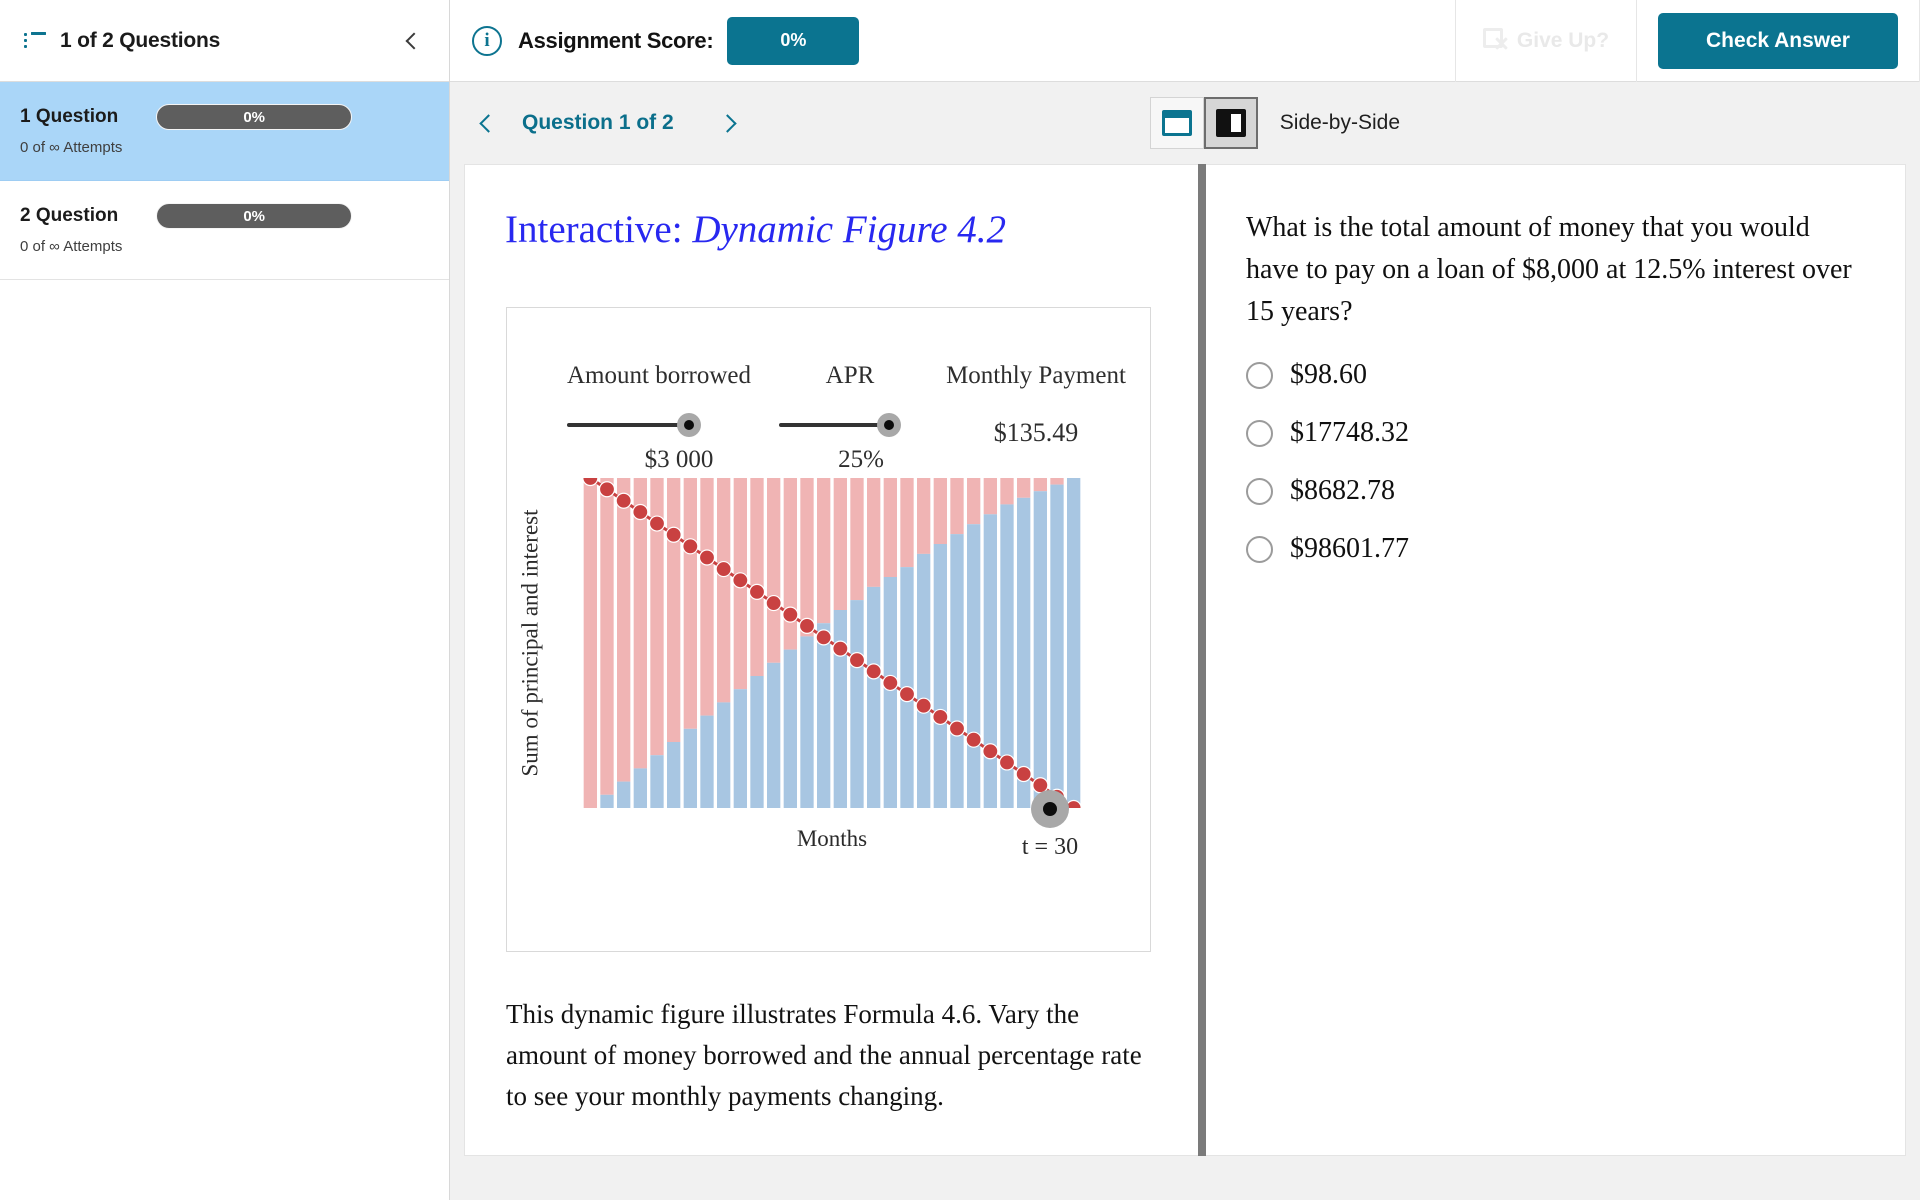 Image resolution: width=1920 pixels, height=1200 pixels. Describe the element at coordinates (224, 230) in the screenshot. I see `sidebar-item-question-2: 2 Question 0% 0 of ∞ Attempts` at that location.